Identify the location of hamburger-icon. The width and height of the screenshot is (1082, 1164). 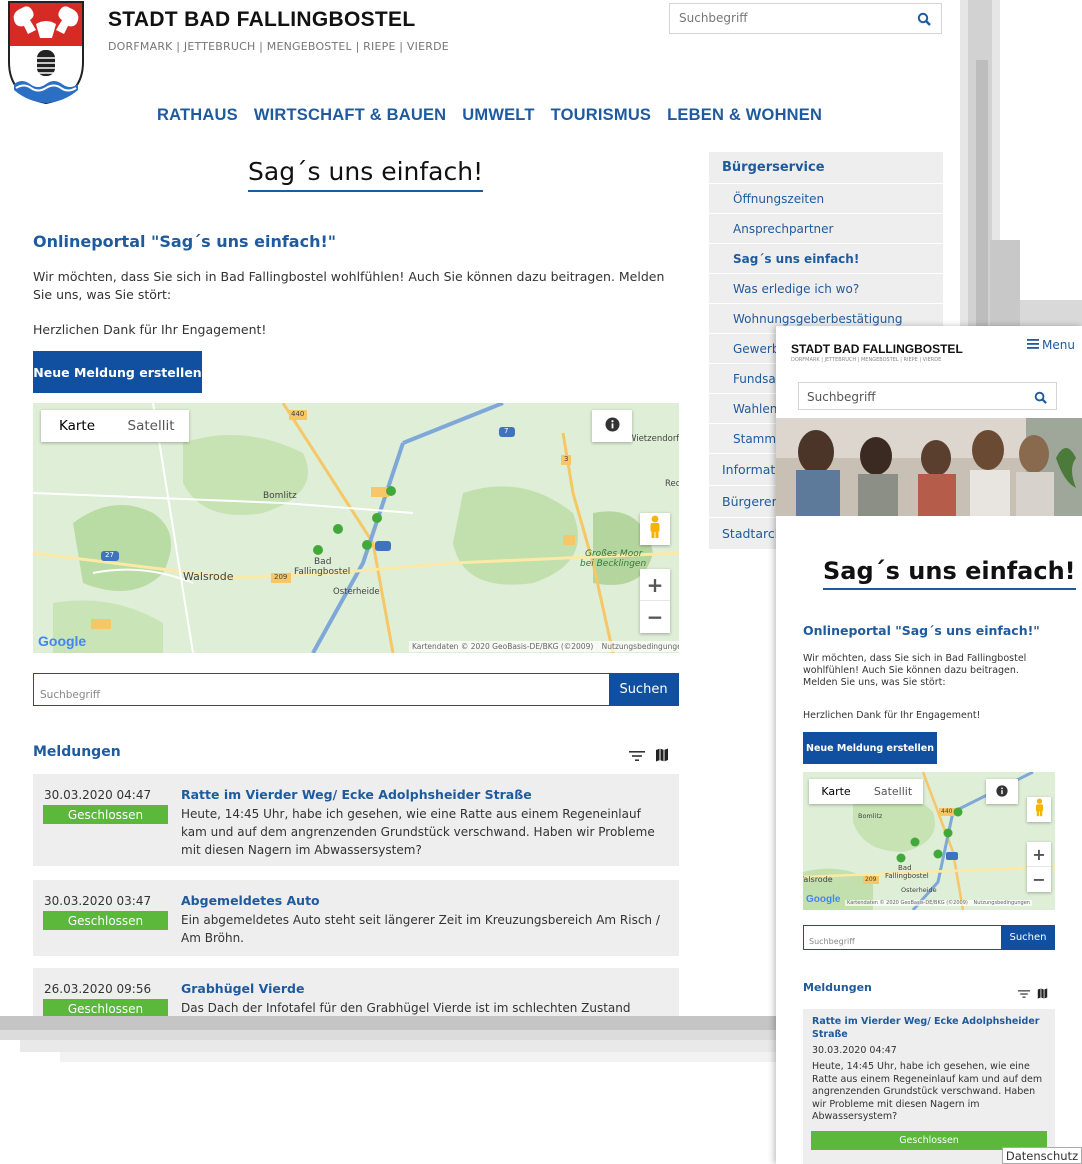
(1033, 345).